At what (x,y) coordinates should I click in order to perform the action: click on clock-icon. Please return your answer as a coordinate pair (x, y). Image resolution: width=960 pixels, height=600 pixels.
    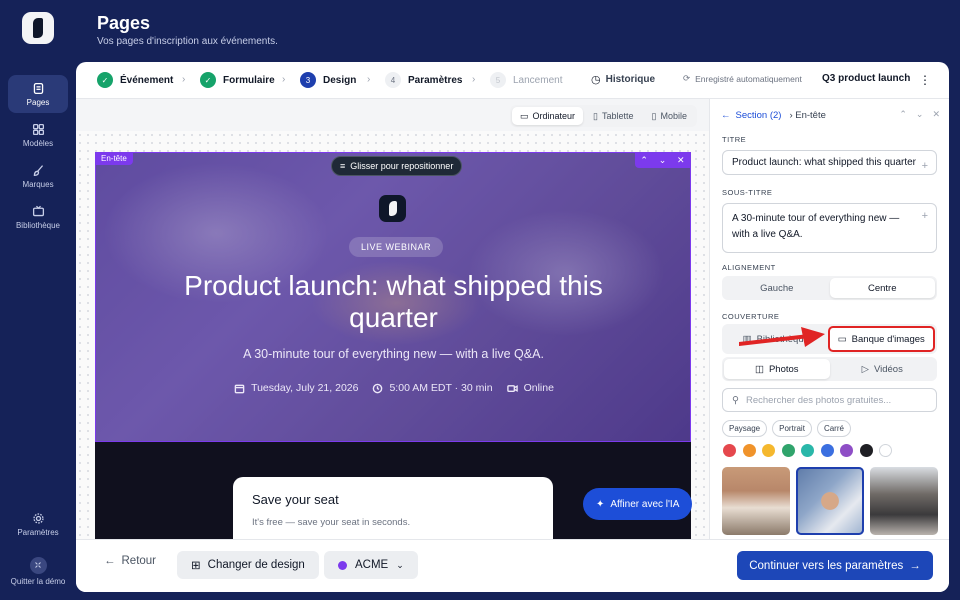
    Looking at the image, I should click on (378, 388).